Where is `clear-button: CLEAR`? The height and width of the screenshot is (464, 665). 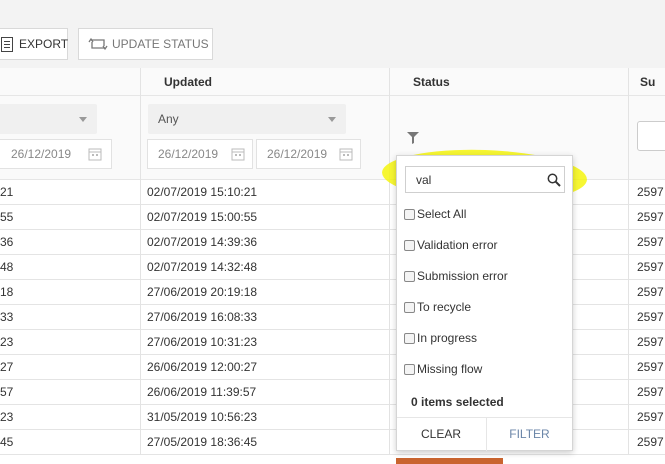 clear-button: CLEAR is located at coordinates (441, 434).